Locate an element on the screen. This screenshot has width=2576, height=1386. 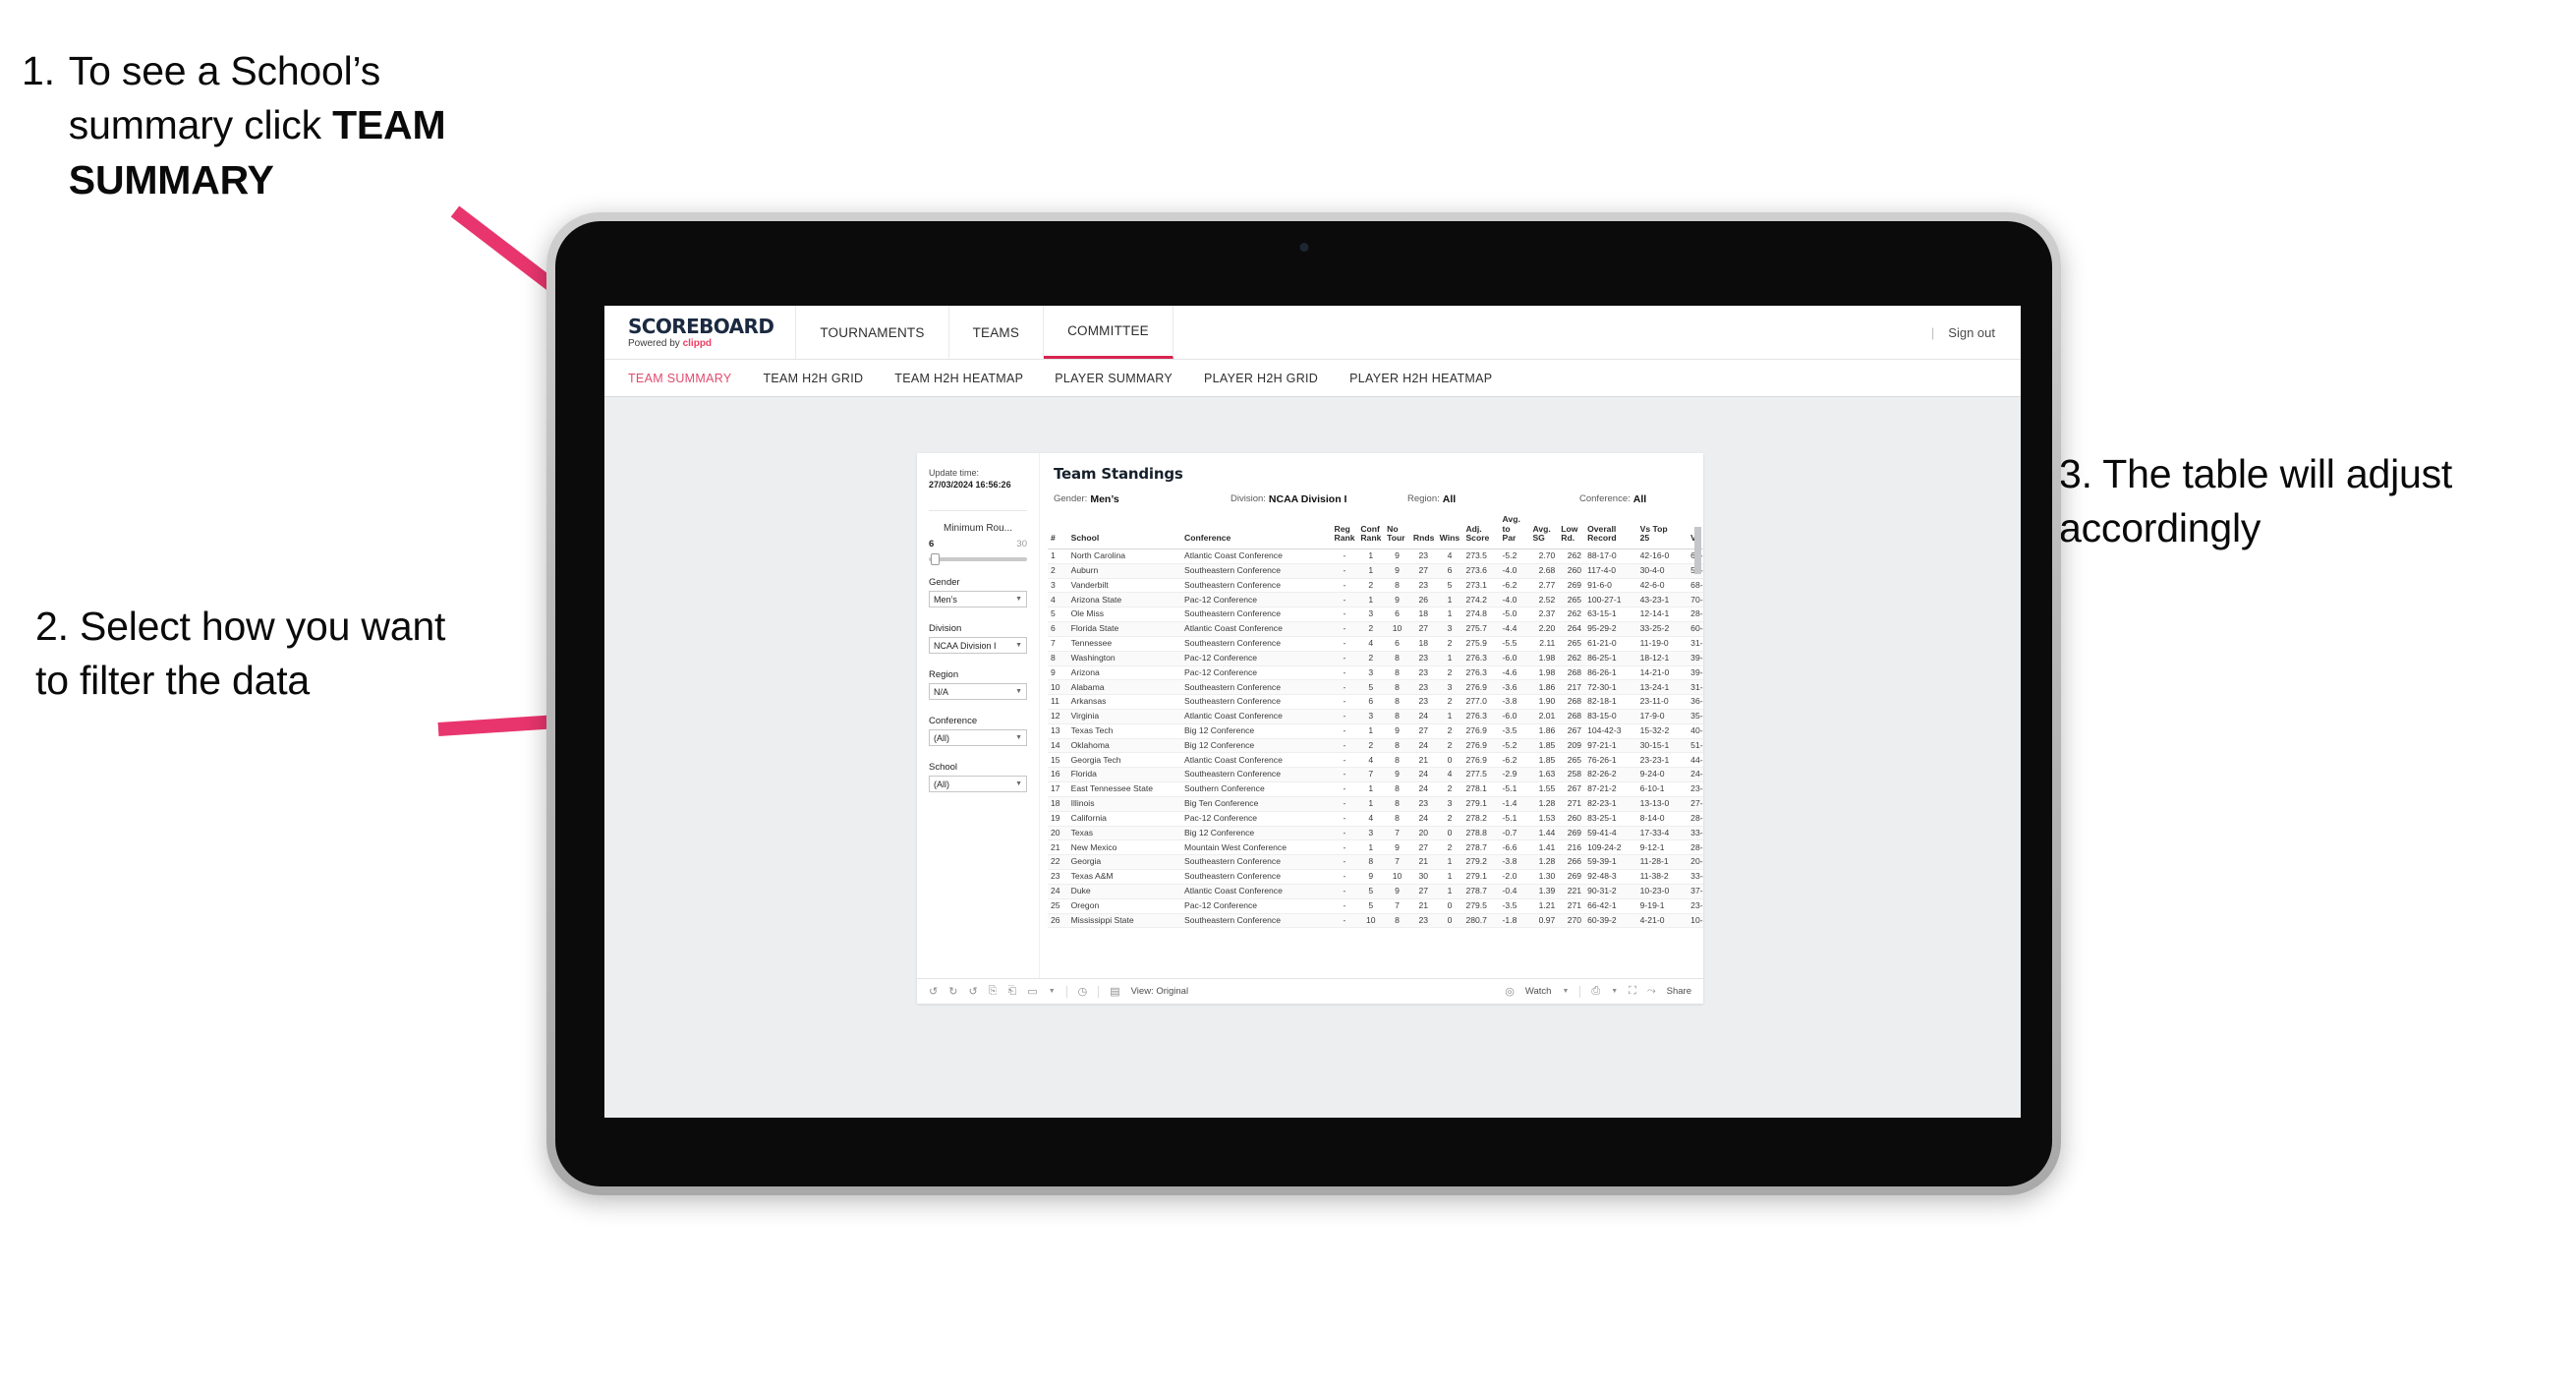
column-header-avg-to-par: Avg. to Par is located at coordinates (1514, 531).